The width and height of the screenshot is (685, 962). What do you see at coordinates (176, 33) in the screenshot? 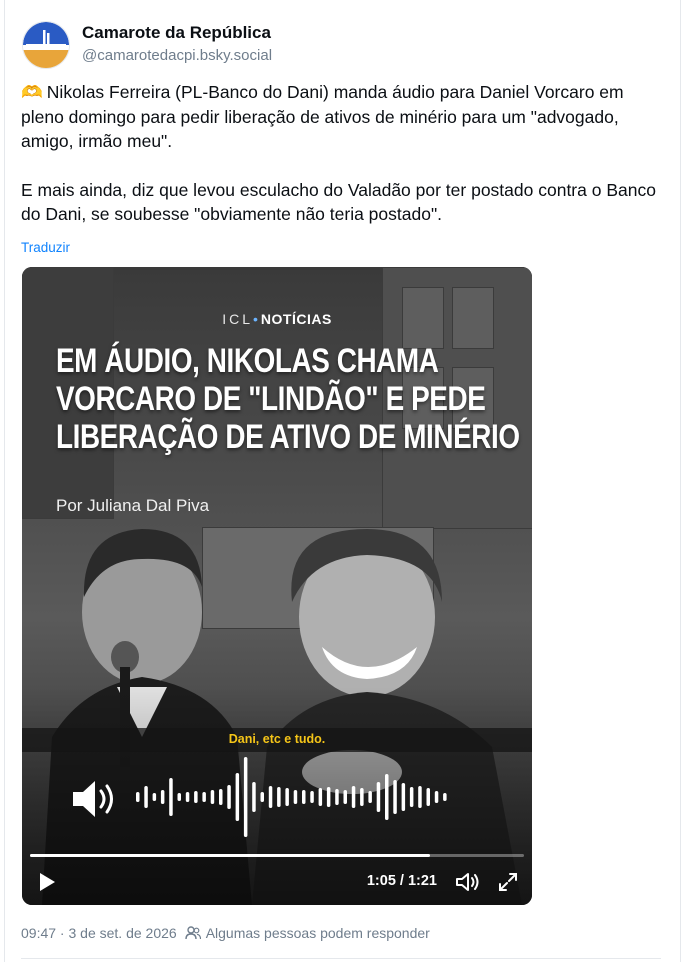
I see `author-name: Camarote da República` at bounding box center [176, 33].